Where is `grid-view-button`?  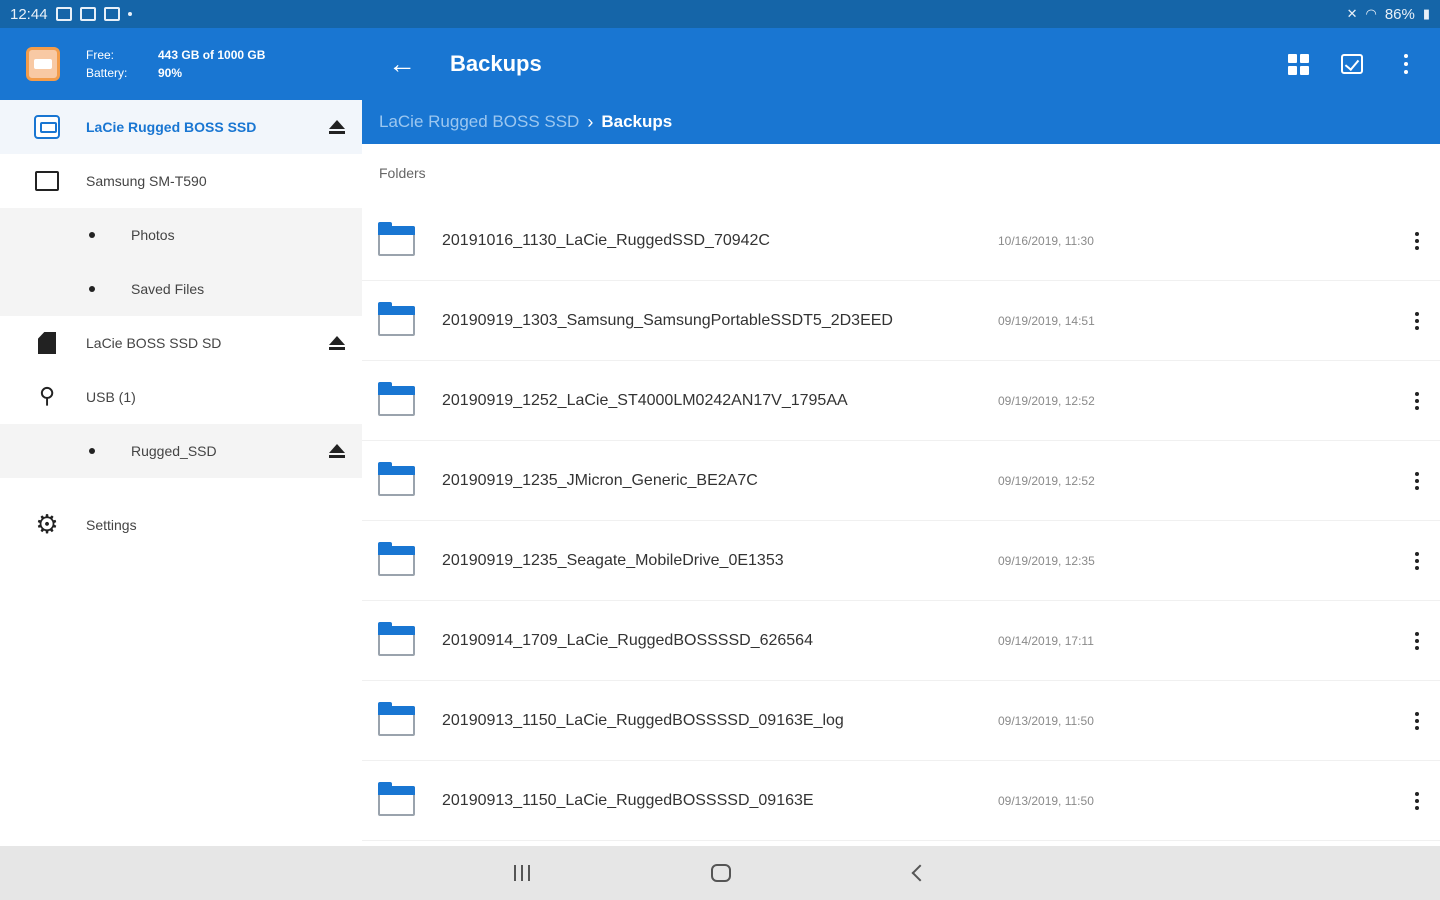
grid-view-button is located at coordinates (1298, 64).